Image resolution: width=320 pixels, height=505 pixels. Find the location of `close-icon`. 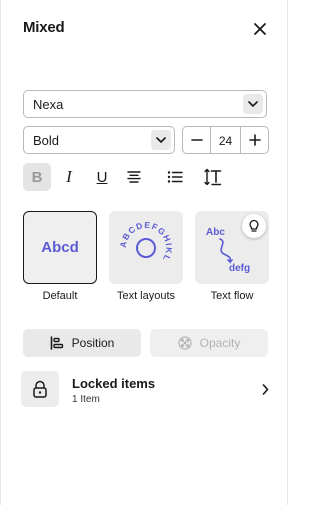

close-icon is located at coordinates (260, 29).